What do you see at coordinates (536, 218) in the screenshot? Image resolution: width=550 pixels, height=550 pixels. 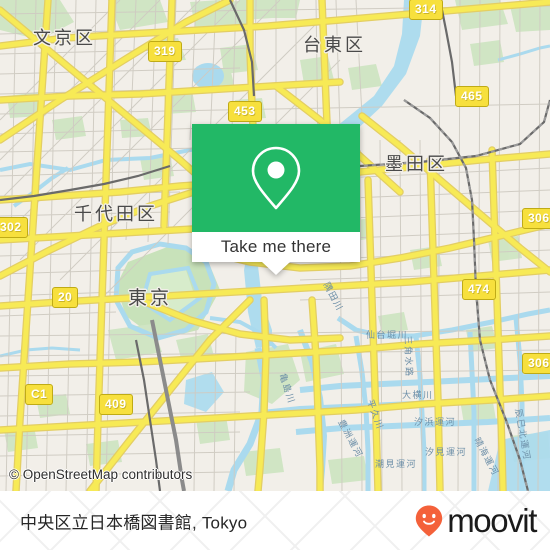 I see `route-shield-306-upper: 306` at bounding box center [536, 218].